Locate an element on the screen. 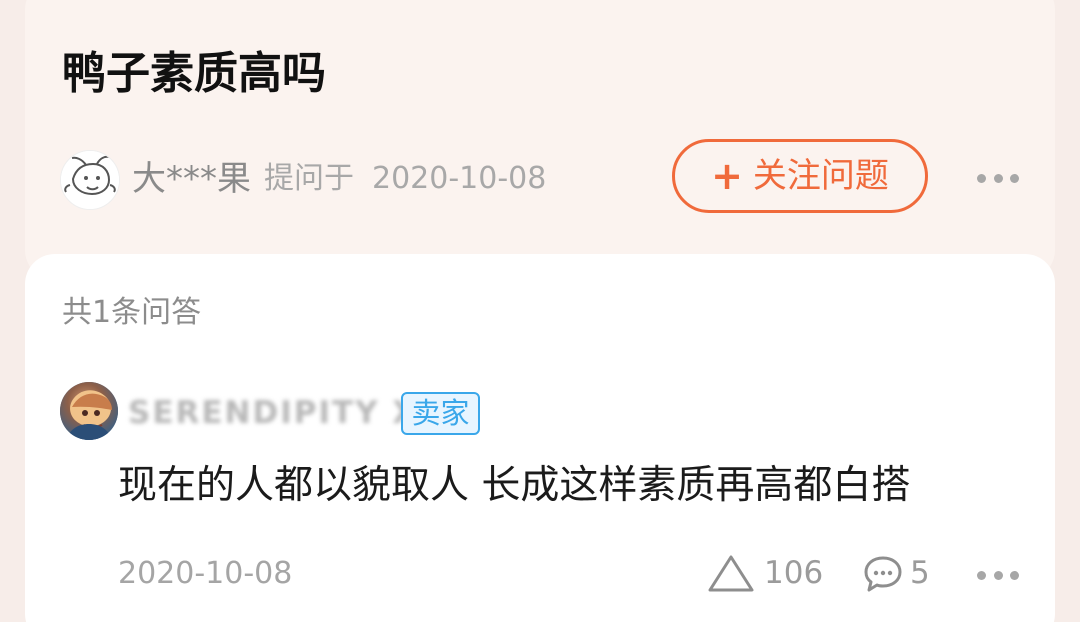  triangle-icon is located at coordinates (731, 574).